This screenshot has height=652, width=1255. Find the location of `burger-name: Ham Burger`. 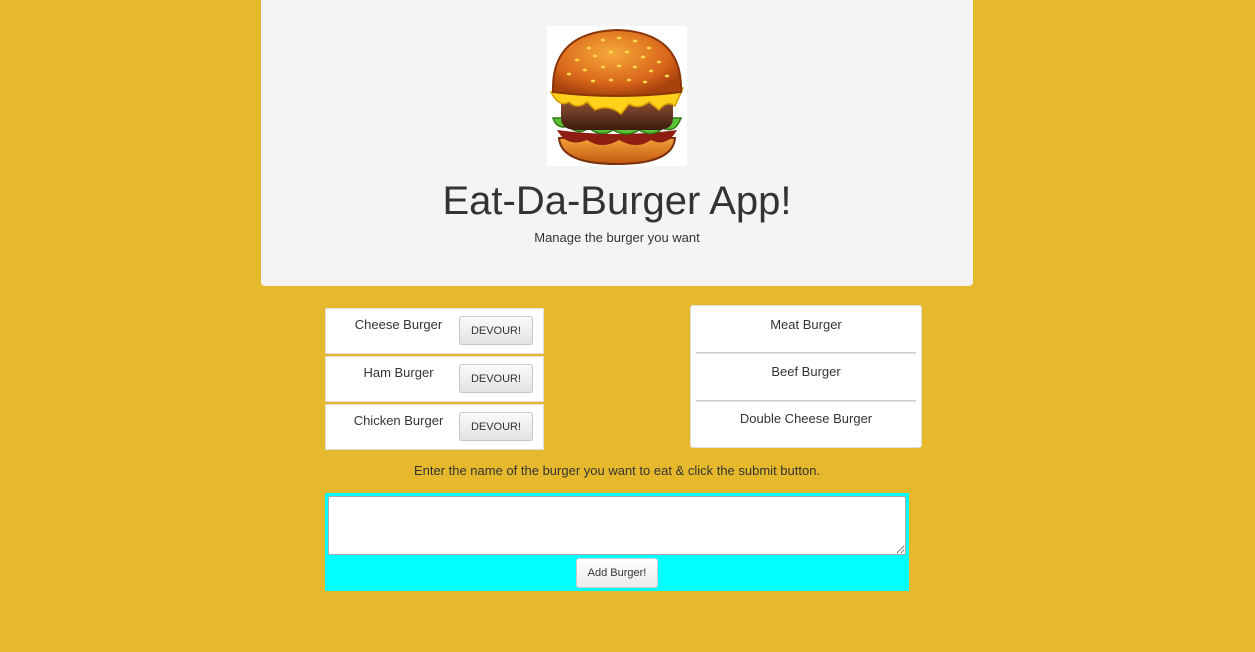

burger-name: Ham Burger is located at coordinates (398, 372).